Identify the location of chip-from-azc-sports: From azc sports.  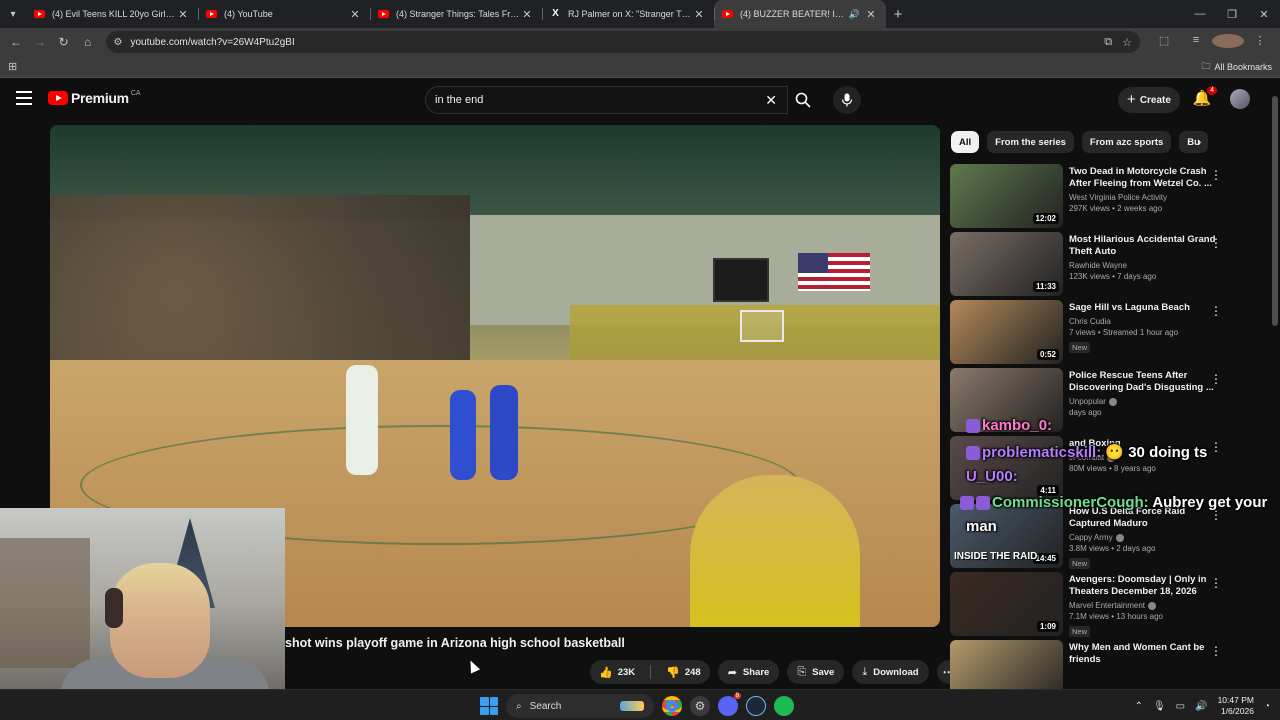
(1126, 142).